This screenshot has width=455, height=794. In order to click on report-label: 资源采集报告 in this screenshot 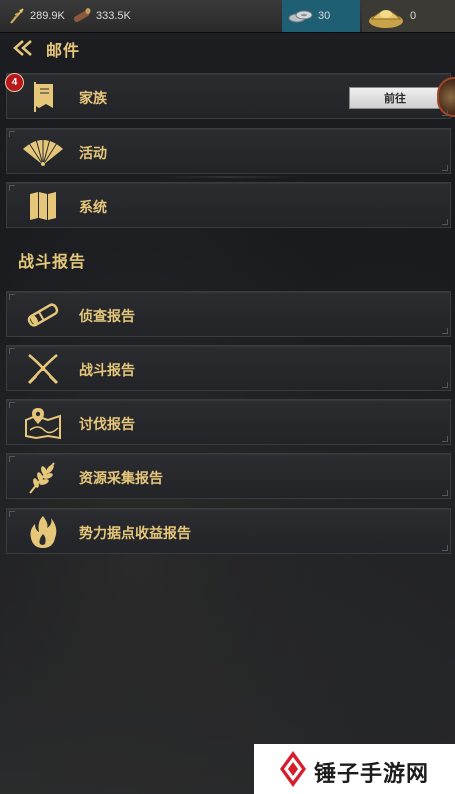, I will do `click(121, 479)`.